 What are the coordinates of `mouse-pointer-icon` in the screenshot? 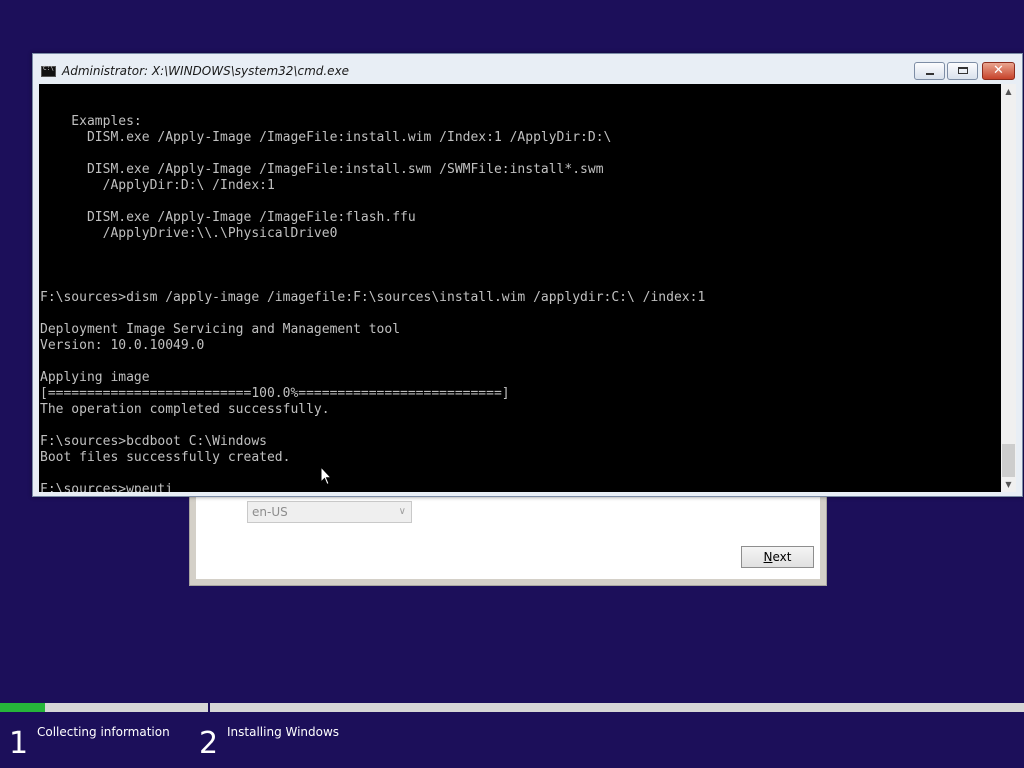 It's located at (326, 476).